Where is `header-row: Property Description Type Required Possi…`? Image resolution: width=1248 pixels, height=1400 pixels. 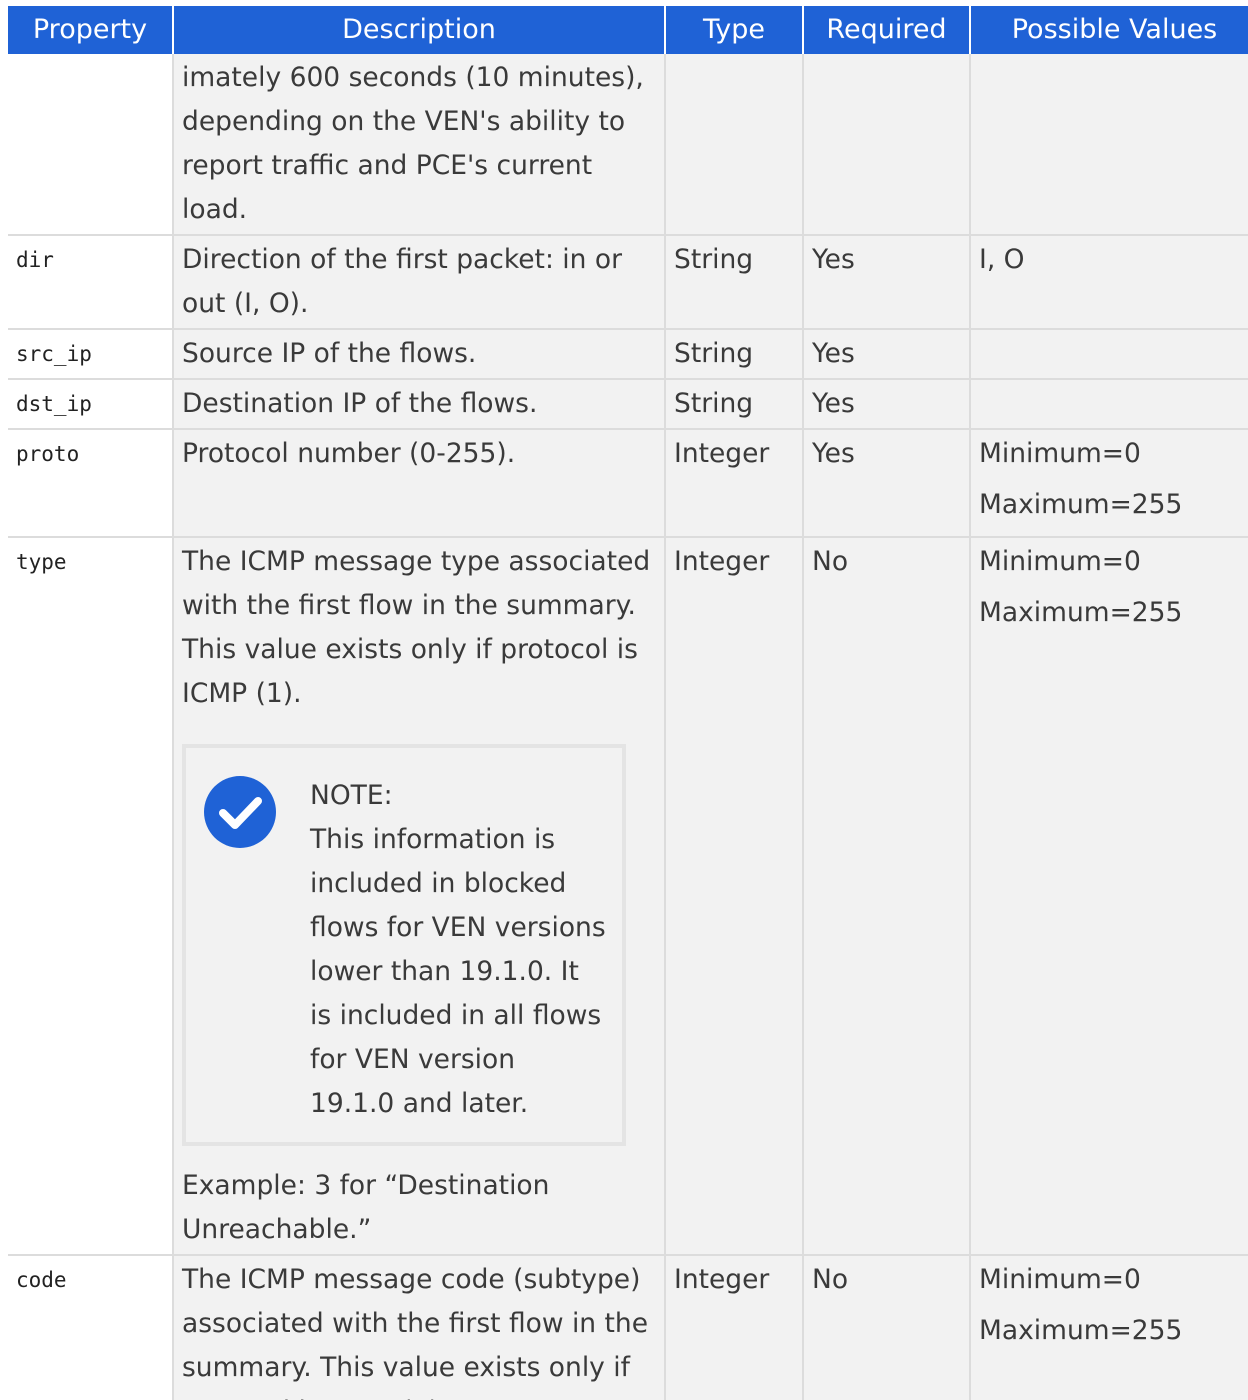 header-row: Property Description Type Required Possi… is located at coordinates (628, 30).